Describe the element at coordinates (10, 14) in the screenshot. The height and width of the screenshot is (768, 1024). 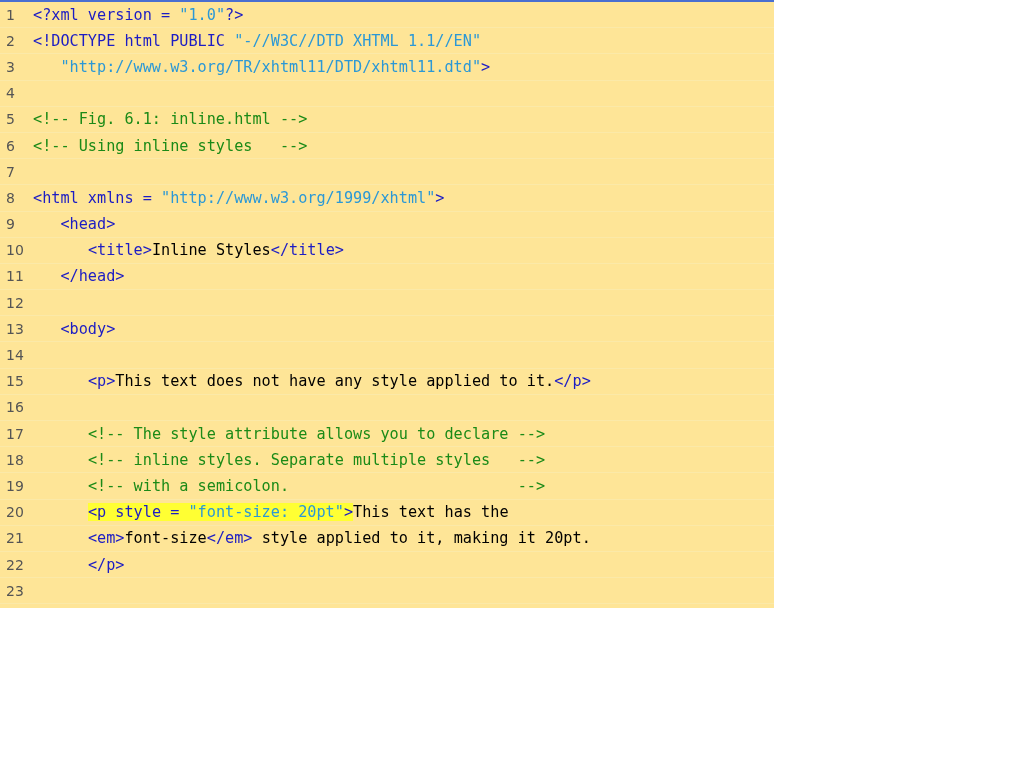
I see `line-number: 1` at that location.